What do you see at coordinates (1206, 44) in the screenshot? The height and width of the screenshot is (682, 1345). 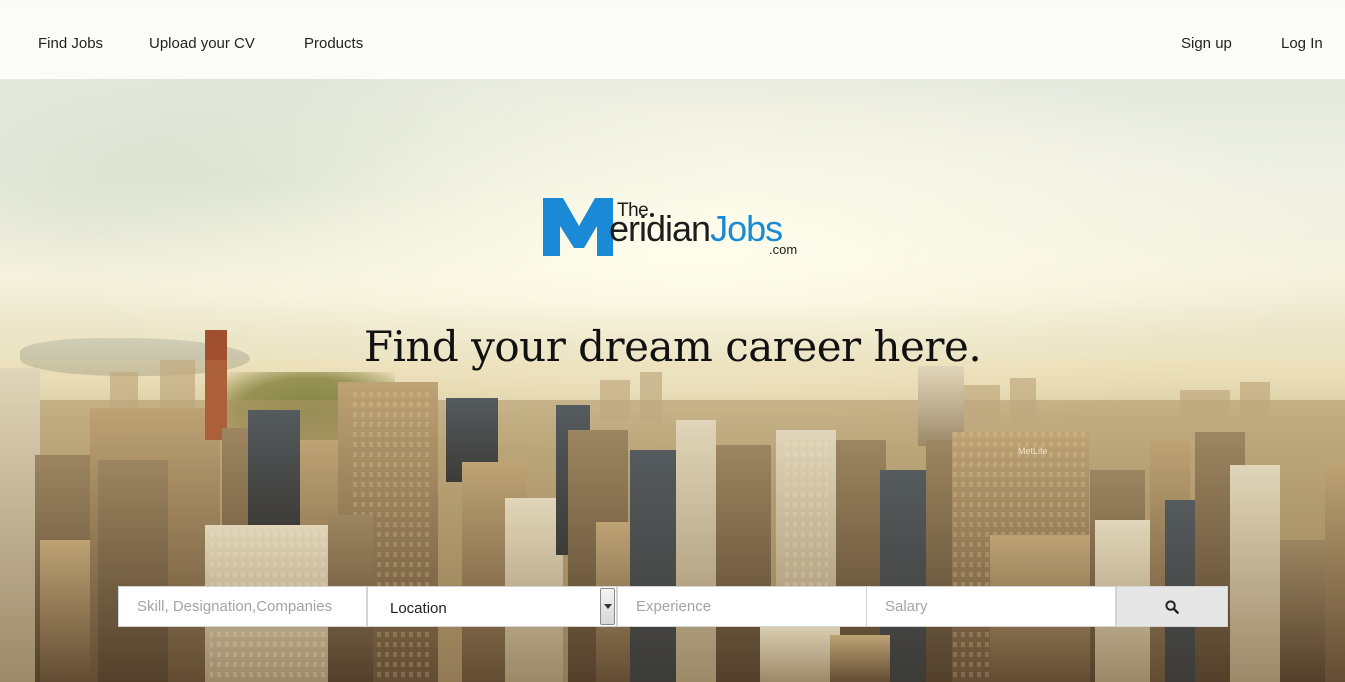 I see `nav-sign-up: Sign up` at bounding box center [1206, 44].